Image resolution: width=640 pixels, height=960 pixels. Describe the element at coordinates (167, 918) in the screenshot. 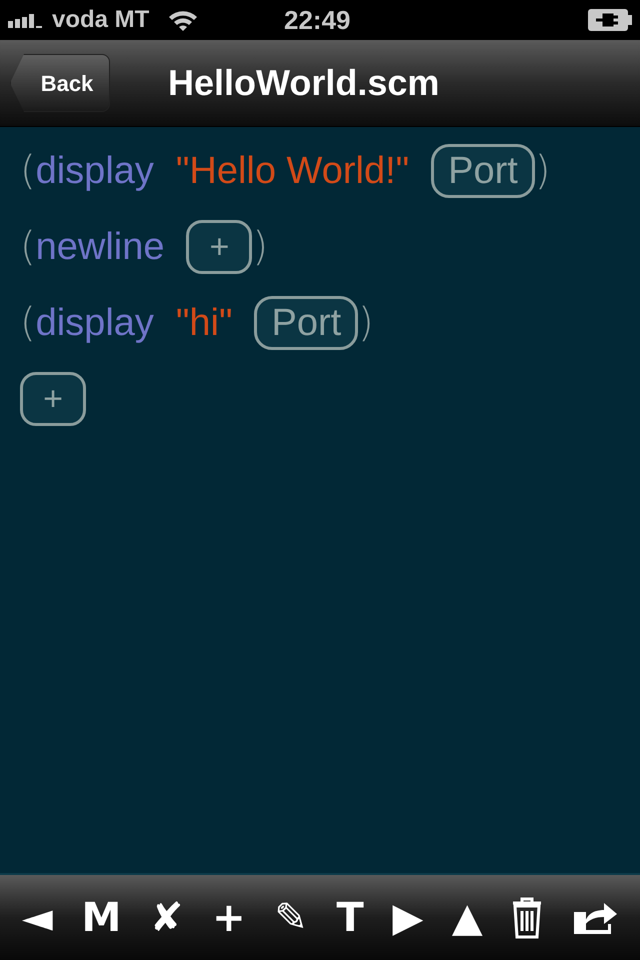

I see `delete-button: ✘` at that location.